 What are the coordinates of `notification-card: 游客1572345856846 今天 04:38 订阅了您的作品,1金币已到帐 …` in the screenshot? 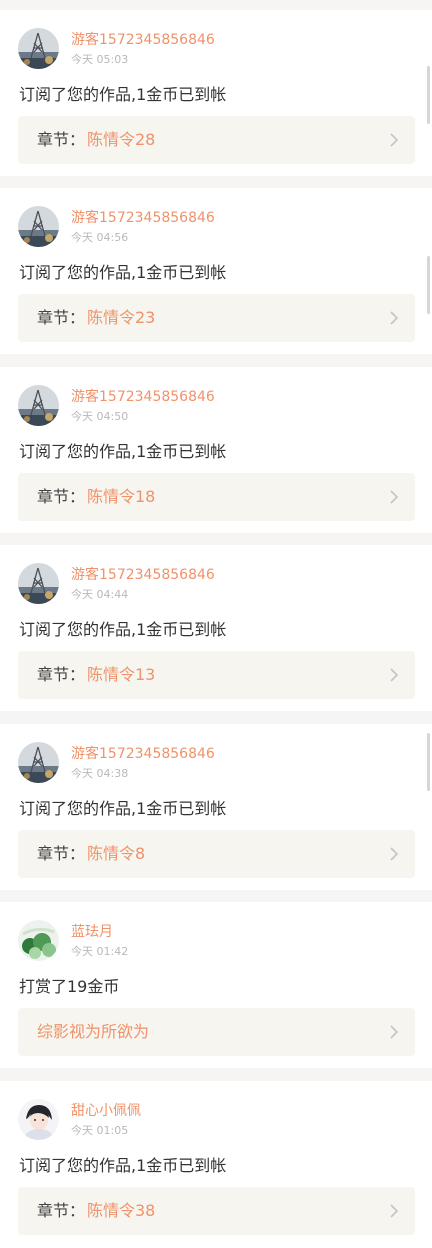 It's located at (216, 807).